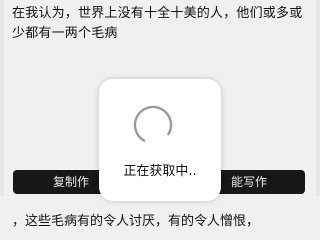 The width and height of the screenshot is (320, 240). What do you see at coordinates (249, 182) in the screenshot?
I see `smart-writing-button: 能写作` at bounding box center [249, 182].